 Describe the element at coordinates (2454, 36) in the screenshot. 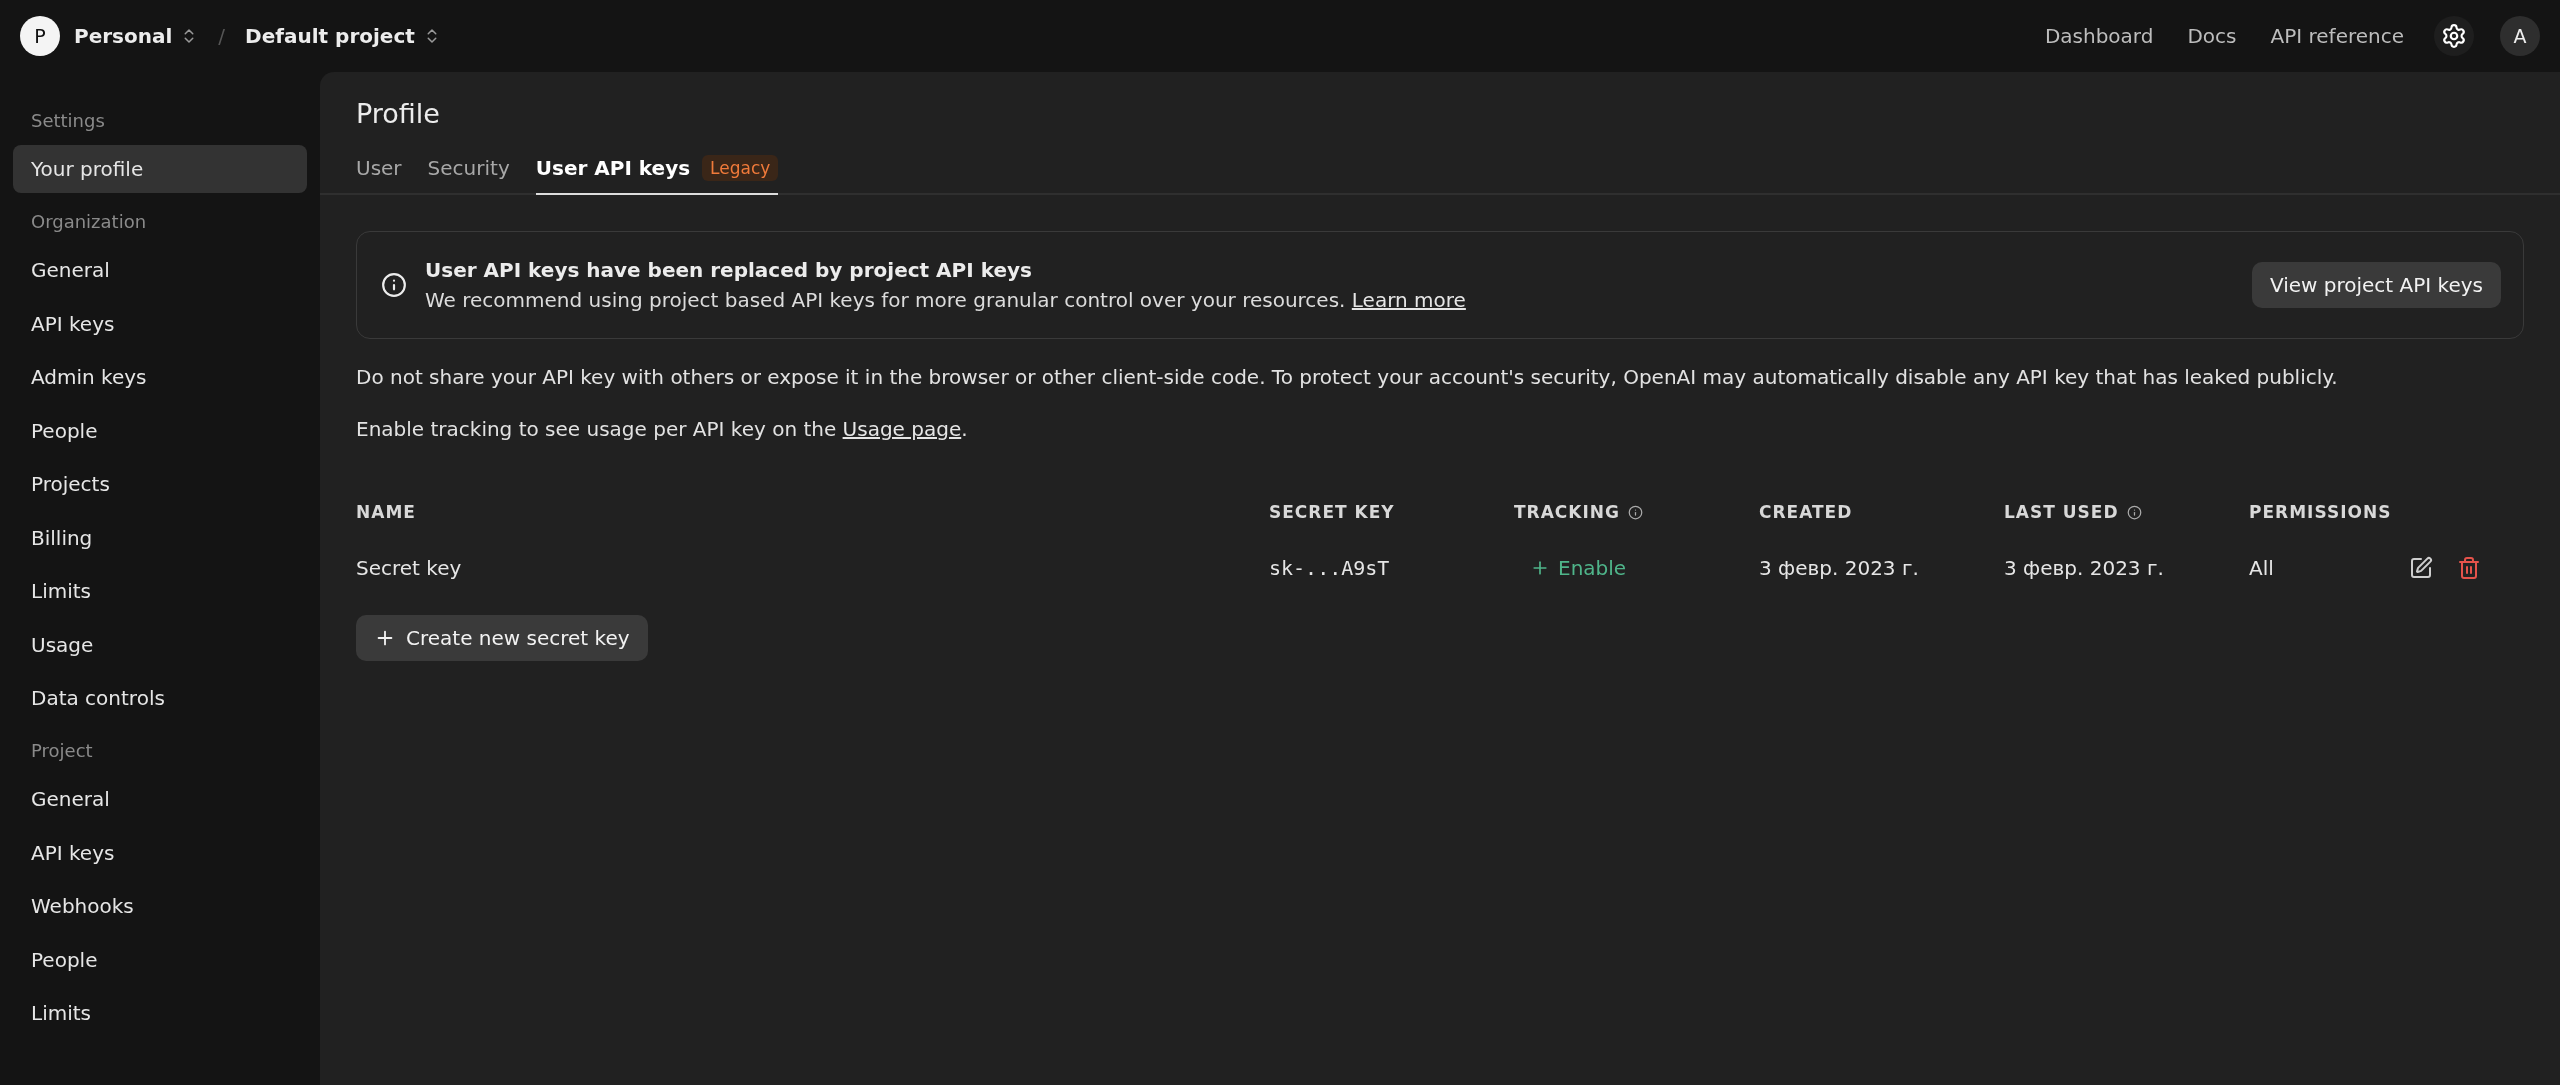

I see `settings-icon` at that location.